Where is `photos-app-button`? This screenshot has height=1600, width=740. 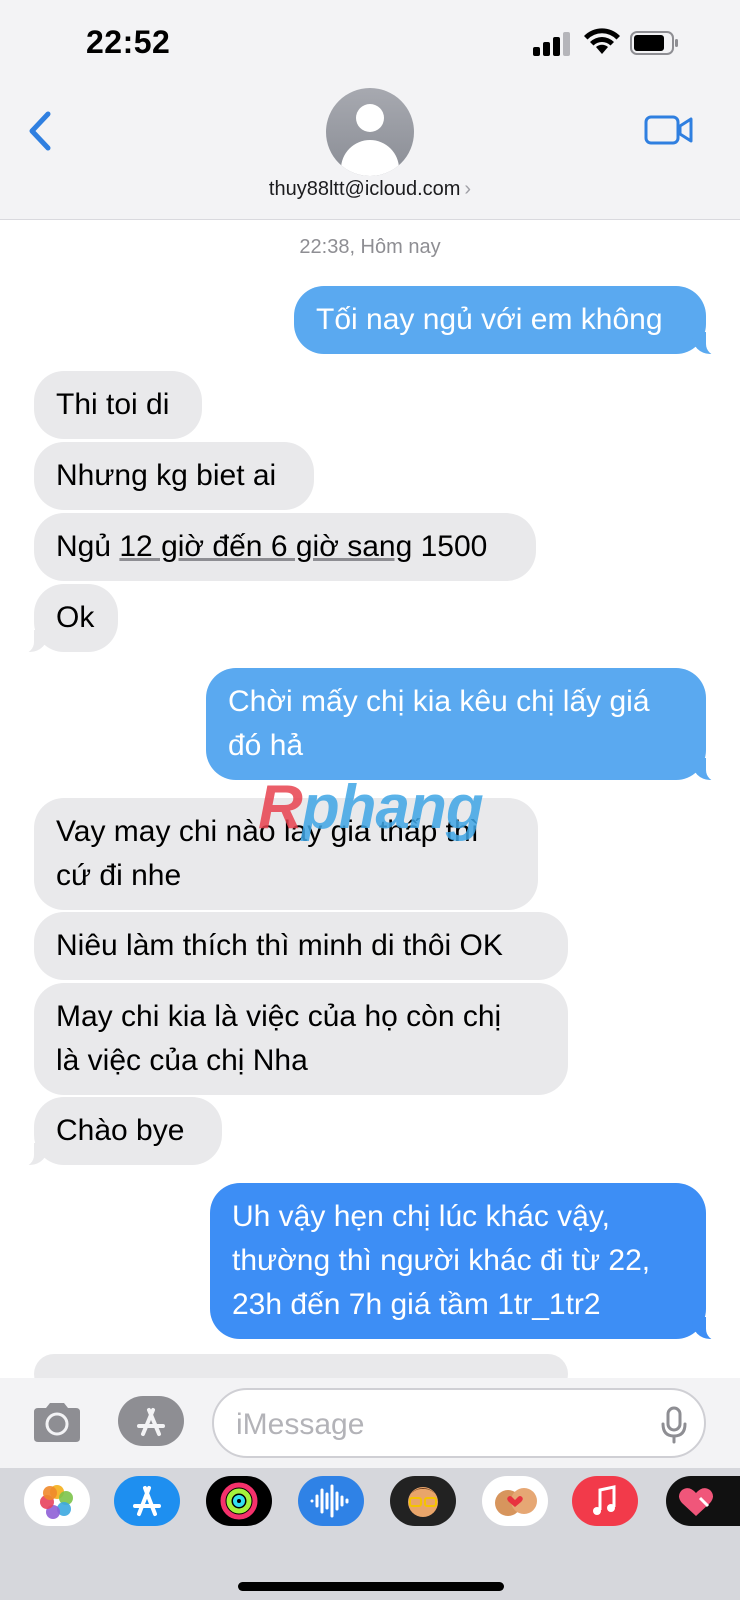
photos-app-button is located at coordinates (57, 1501).